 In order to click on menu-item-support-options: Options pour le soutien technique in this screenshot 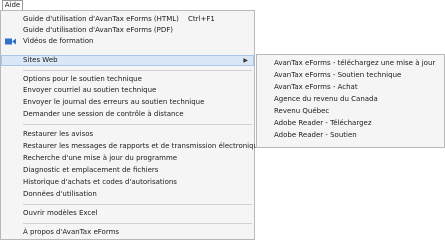, I will do `click(127, 79)`.